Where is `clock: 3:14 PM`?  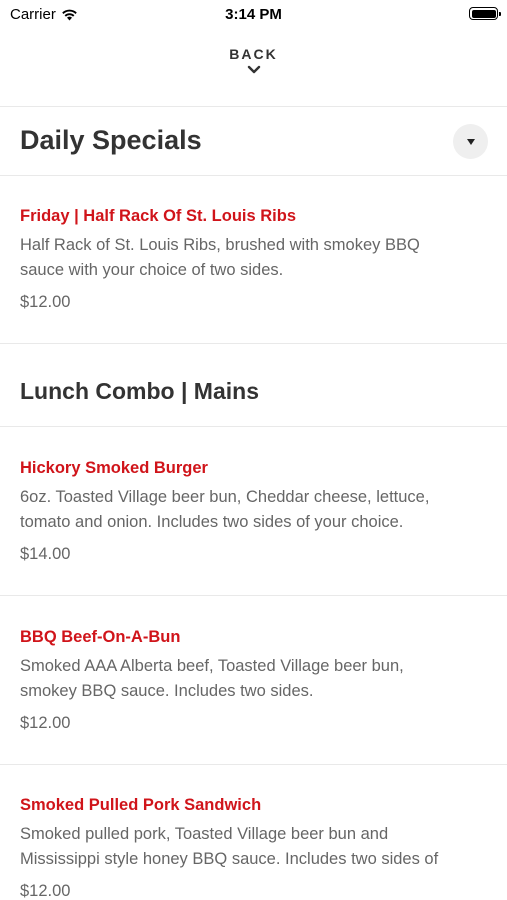
clock: 3:14 PM is located at coordinates (253, 14).